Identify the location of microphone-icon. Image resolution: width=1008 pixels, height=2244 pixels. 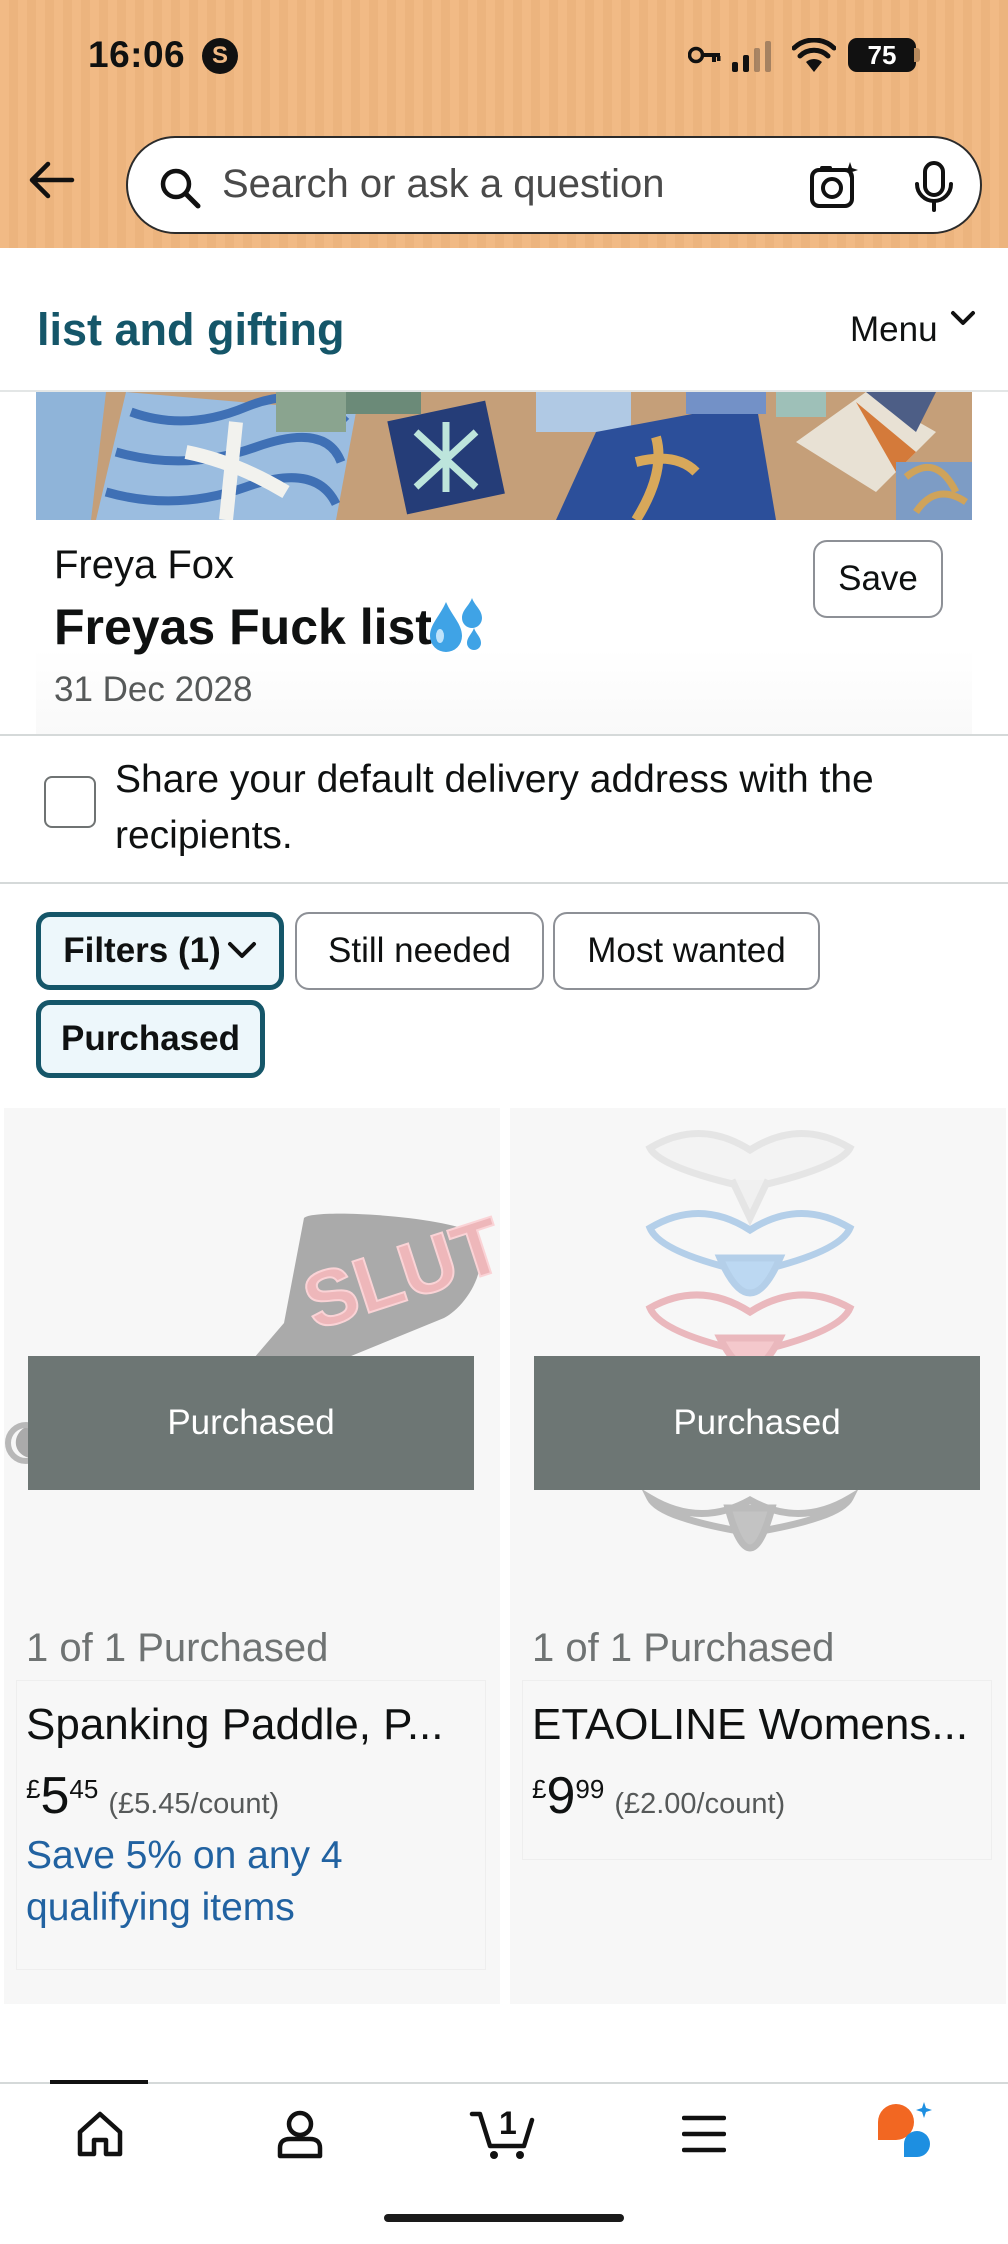
(934, 187).